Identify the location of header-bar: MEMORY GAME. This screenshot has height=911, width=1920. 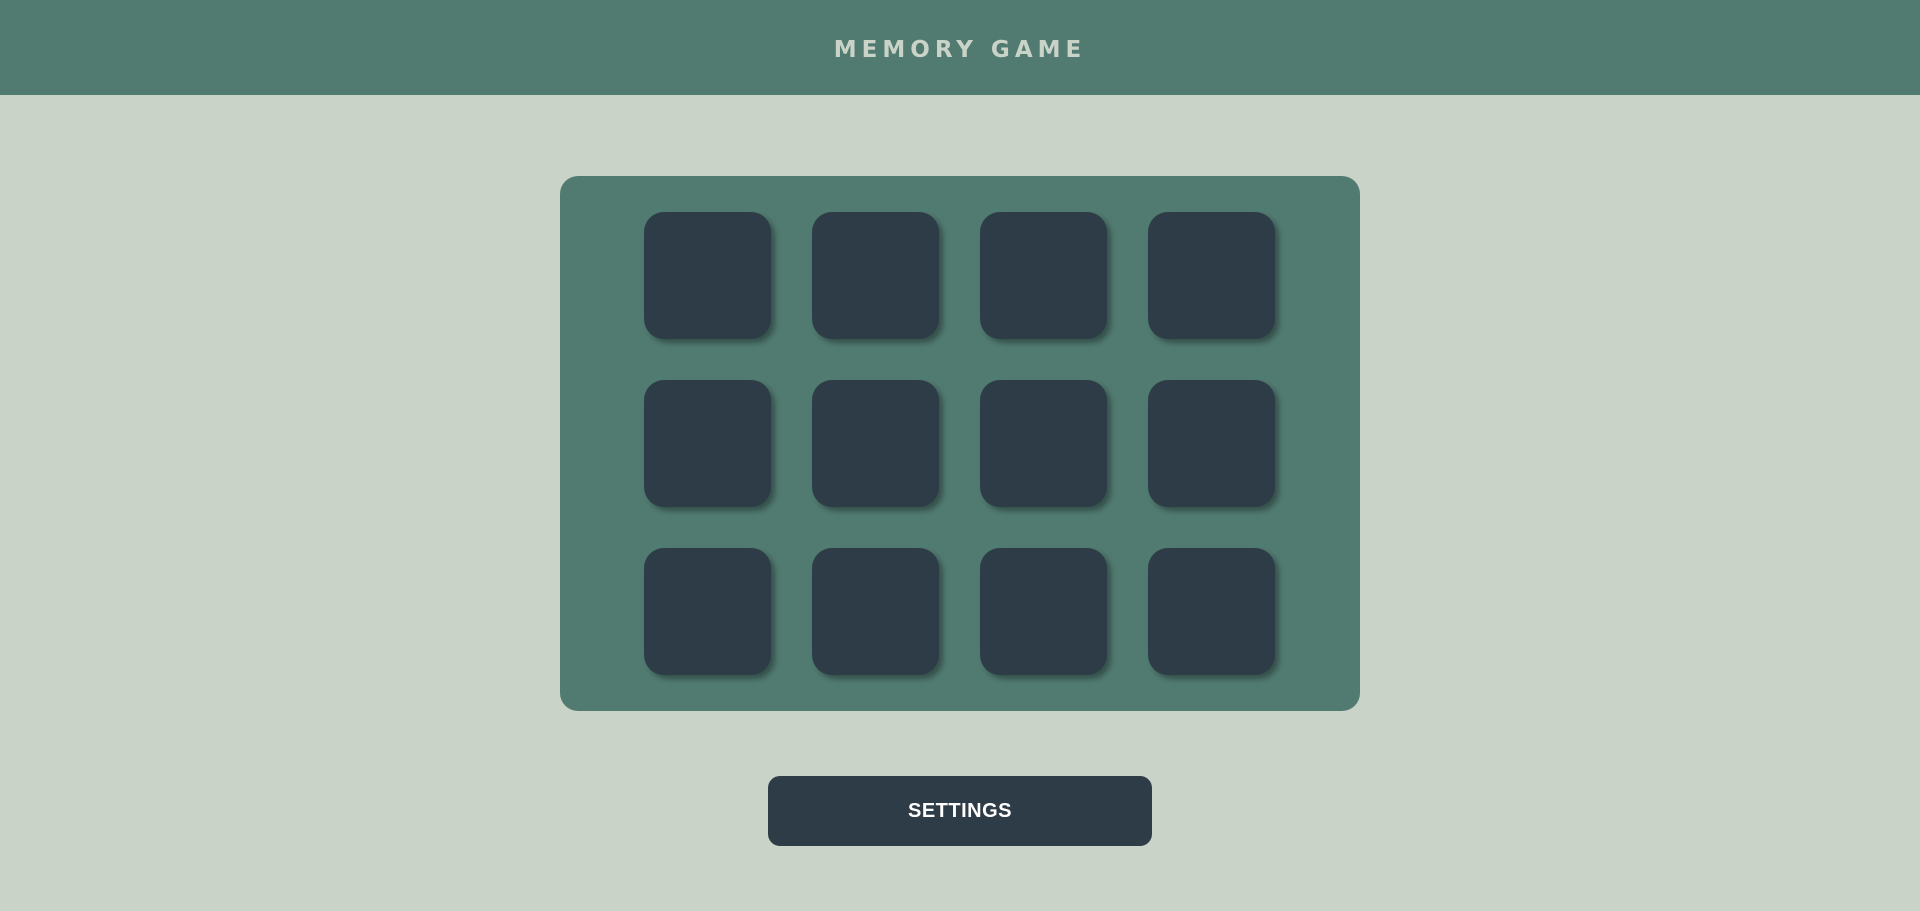
(960, 47).